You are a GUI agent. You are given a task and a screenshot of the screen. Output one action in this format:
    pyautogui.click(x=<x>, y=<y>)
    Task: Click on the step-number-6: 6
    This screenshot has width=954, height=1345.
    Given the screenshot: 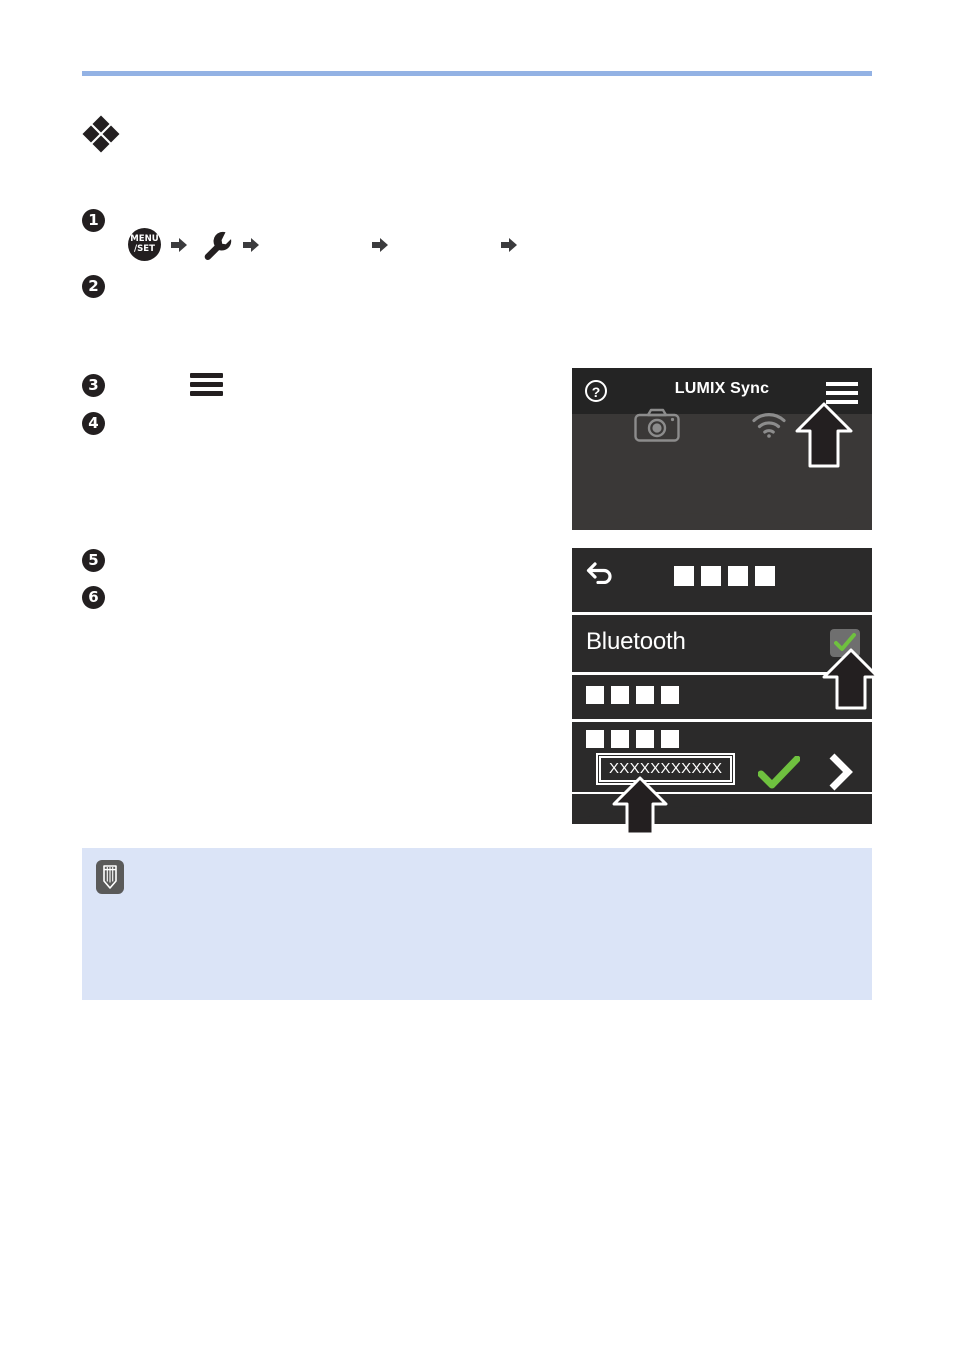 What is the action you would take?
    pyautogui.click(x=93, y=597)
    